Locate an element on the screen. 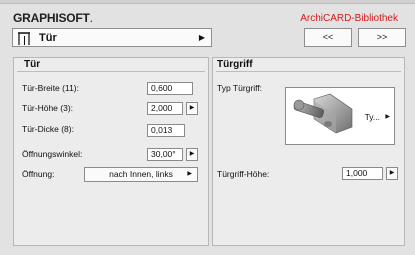 This screenshot has width=415, height=255. previous-button: << is located at coordinates (328, 37).